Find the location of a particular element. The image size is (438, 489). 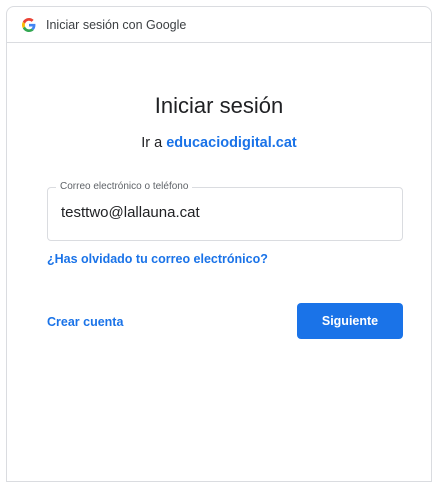

google-g-icon is located at coordinates (29, 24).